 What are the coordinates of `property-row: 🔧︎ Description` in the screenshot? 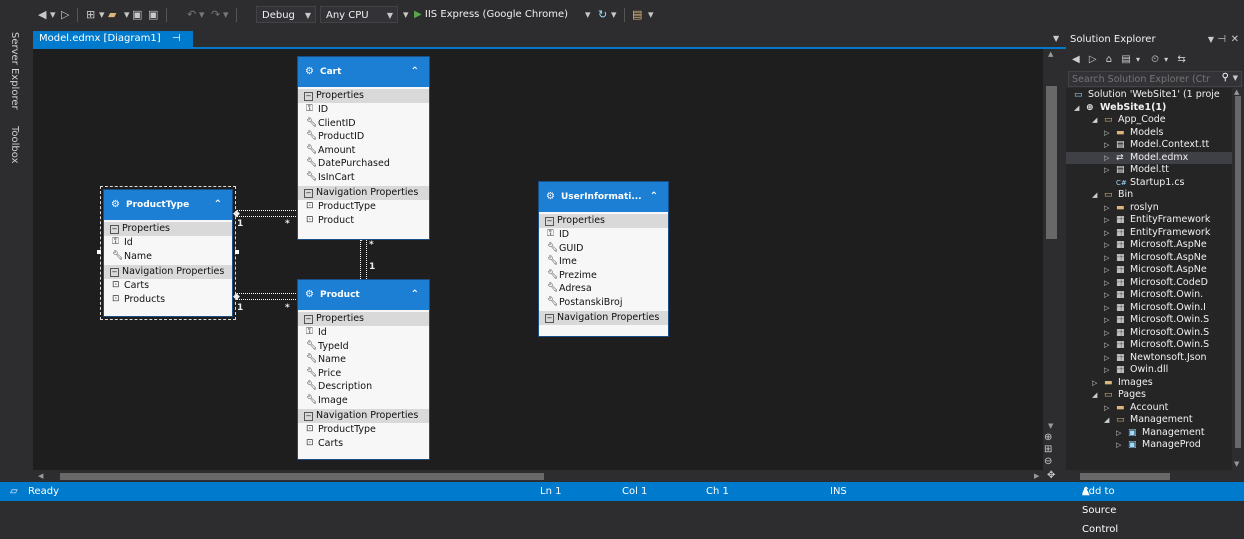 It's located at (363, 387).